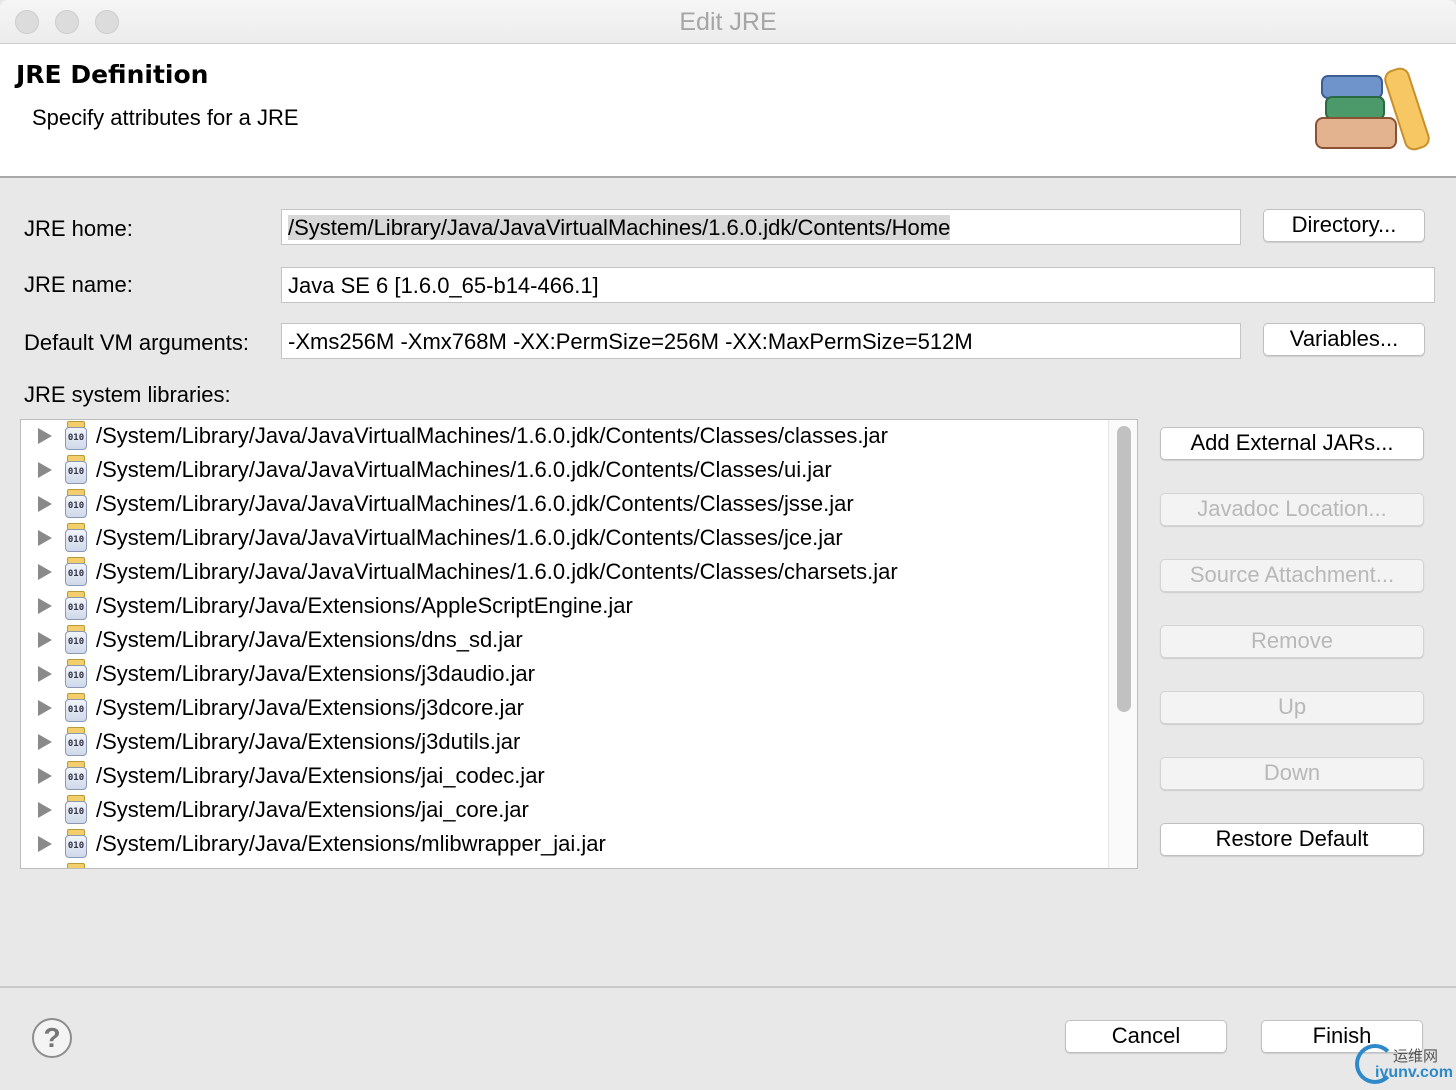 This screenshot has width=1456, height=1090. What do you see at coordinates (1416, 1056) in the screenshot?
I see `watermark-text-cn: 运维网` at bounding box center [1416, 1056].